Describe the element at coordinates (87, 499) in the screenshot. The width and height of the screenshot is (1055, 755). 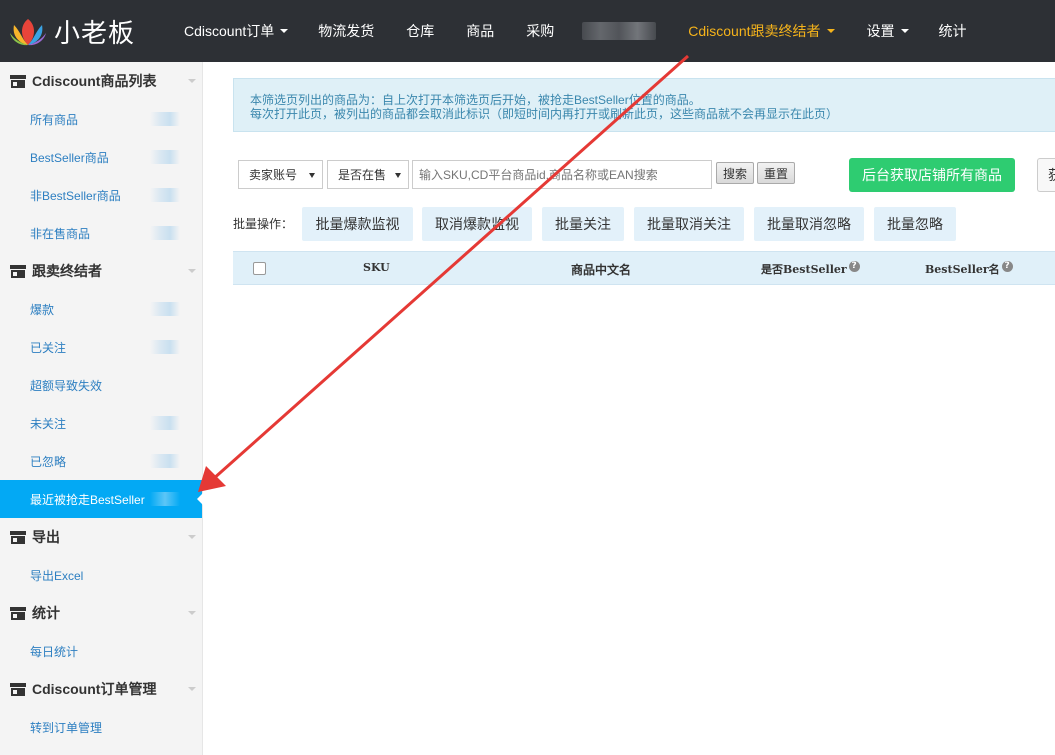
I see `sidebar-item-label: 最近被抢走BestSeller` at that location.